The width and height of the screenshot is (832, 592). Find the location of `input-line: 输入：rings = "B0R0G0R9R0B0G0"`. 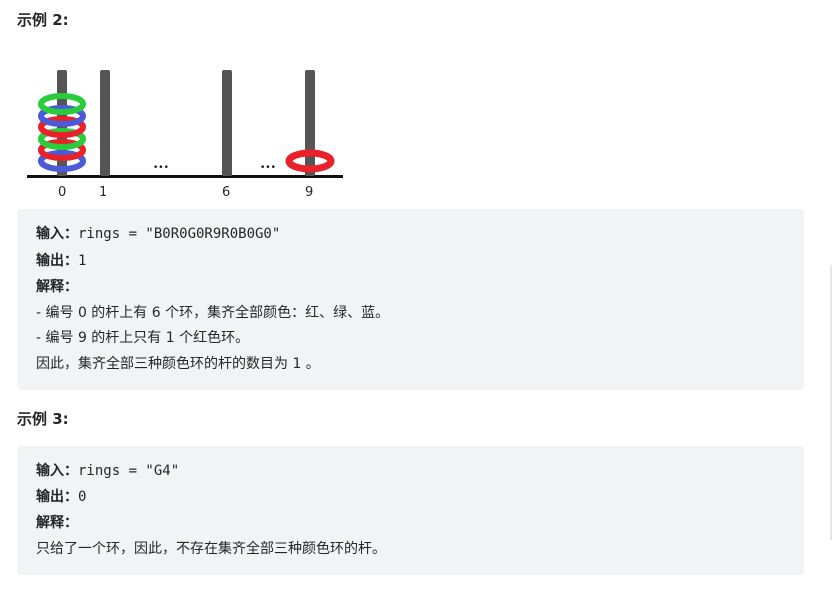

input-line: 输入：rings = "B0R0G0R9R0B0G0" is located at coordinates (158, 234).